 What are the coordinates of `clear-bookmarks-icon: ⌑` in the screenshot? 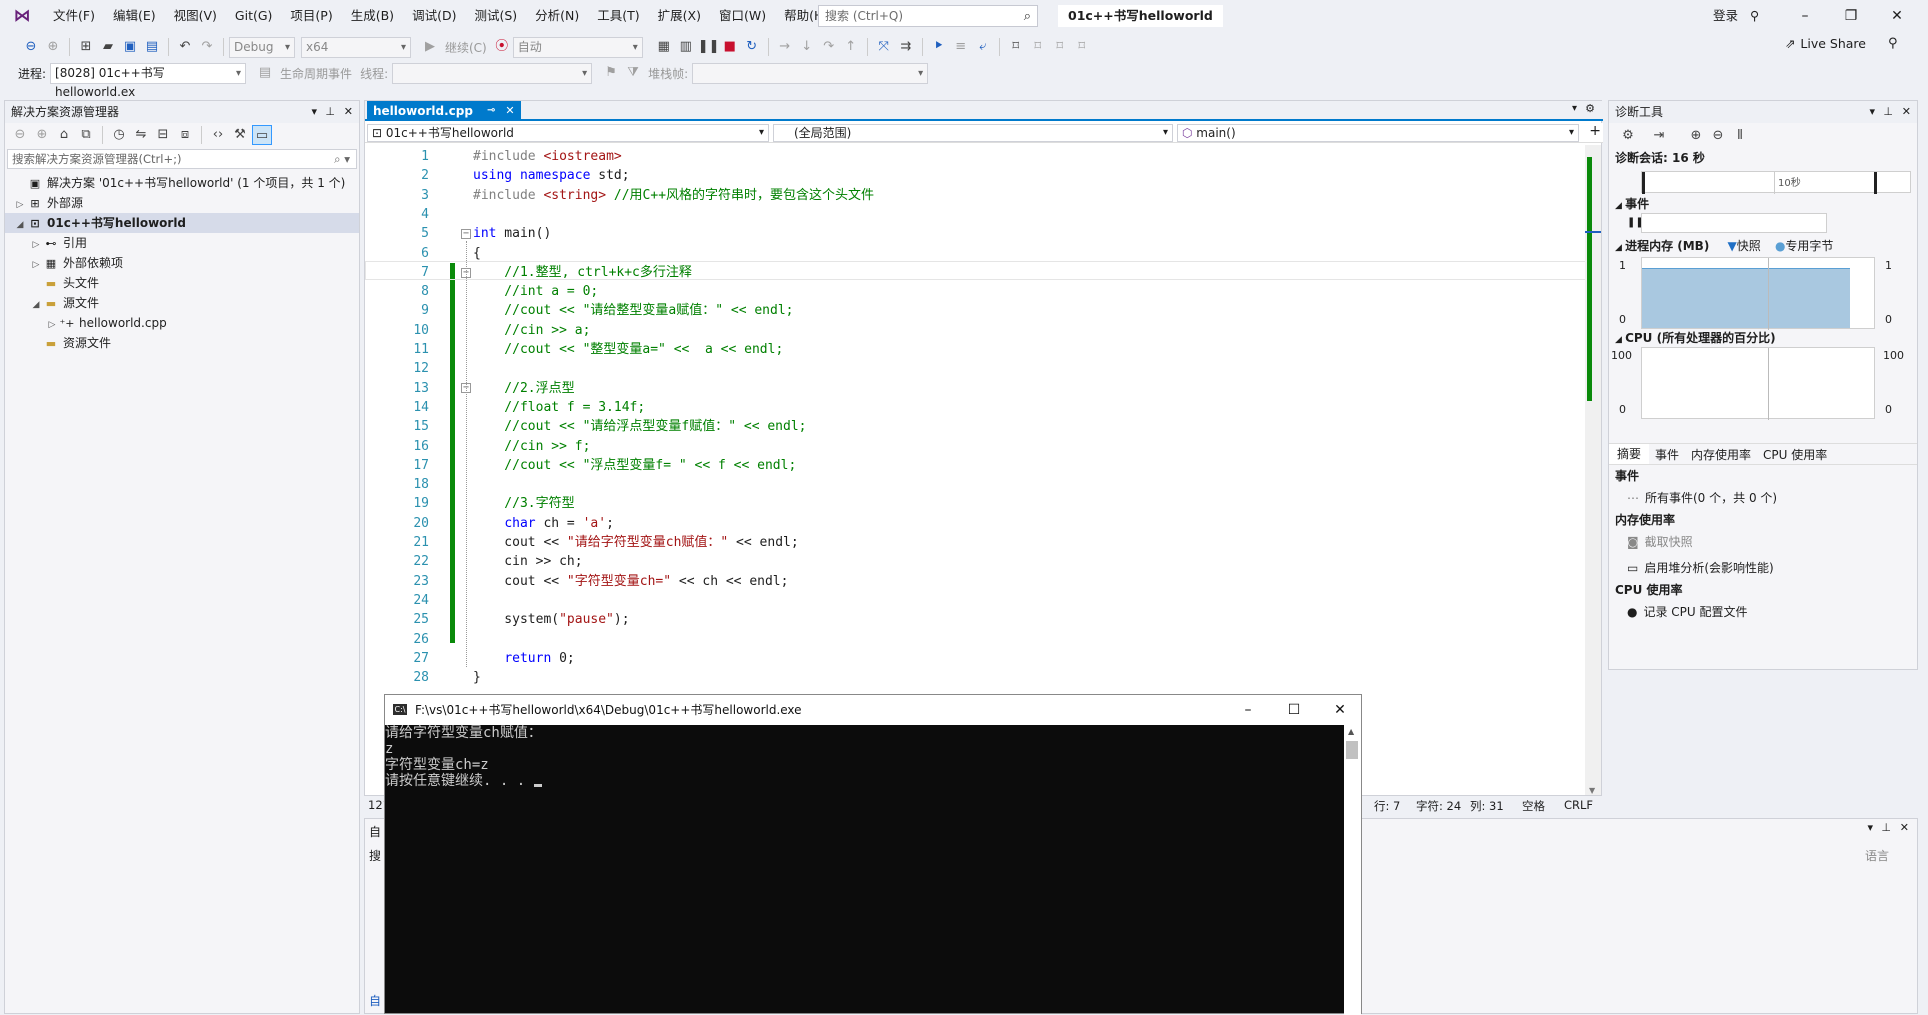 It's located at (1082, 47).